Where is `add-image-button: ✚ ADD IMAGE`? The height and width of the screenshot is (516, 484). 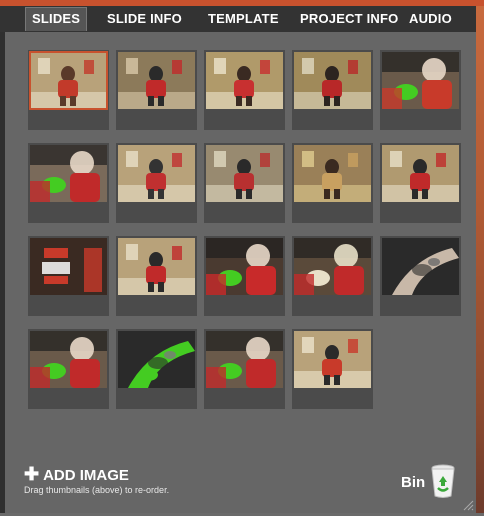
add-image-button: ✚ ADD IMAGE is located at coordinates (76, 474).